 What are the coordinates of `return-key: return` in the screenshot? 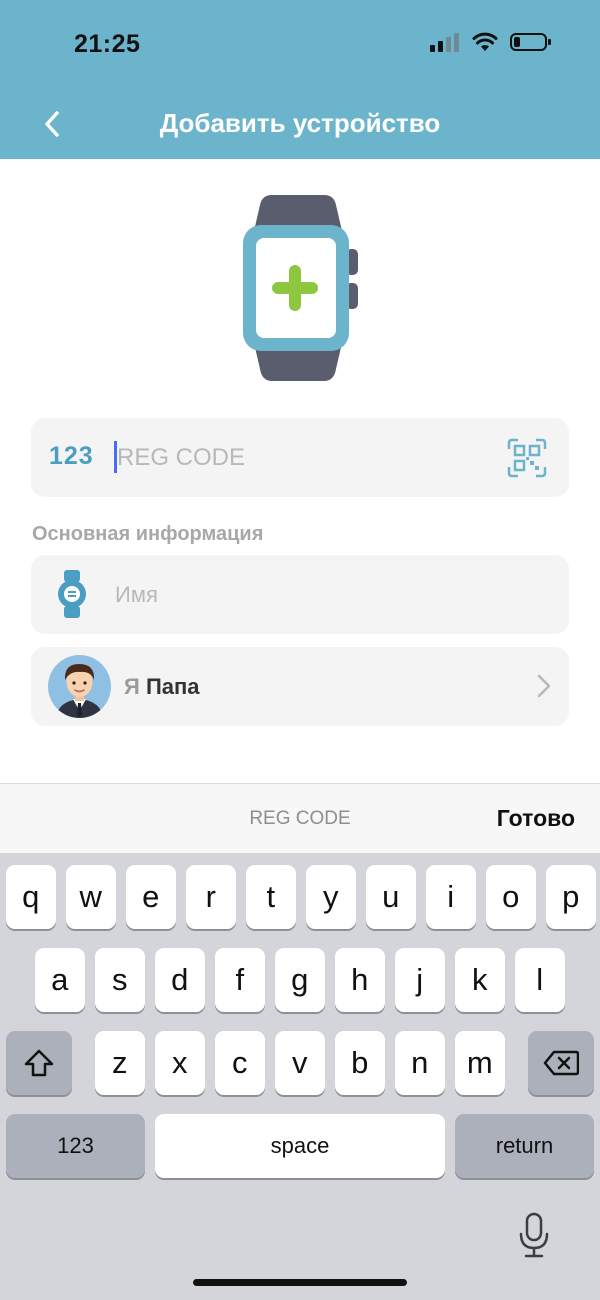 It's located at (524, 1146).